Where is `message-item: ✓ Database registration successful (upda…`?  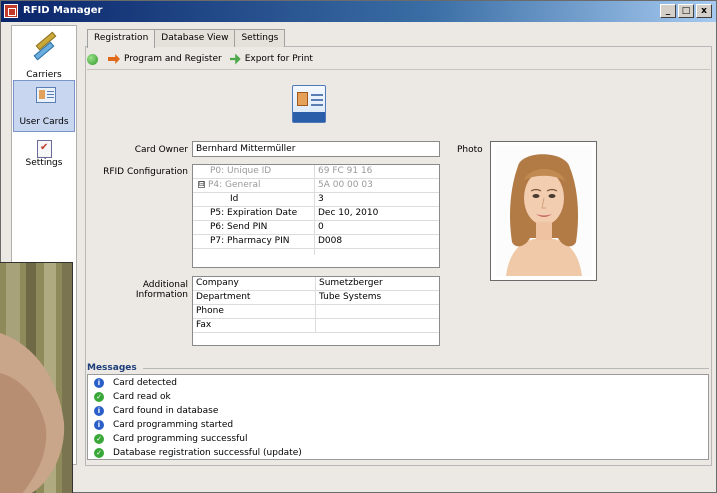 message-item: ✓ Database registration successful (upda… is located at coordinates (198, 452).